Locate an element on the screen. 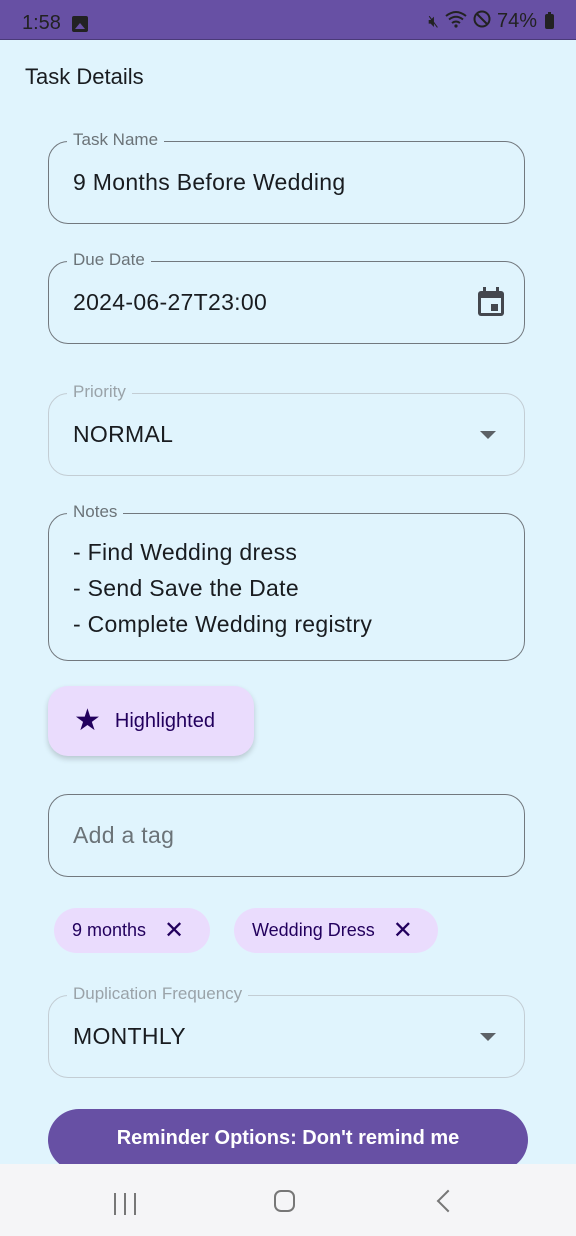  tag-input: Add a tag is located at coordinates (286, 835).